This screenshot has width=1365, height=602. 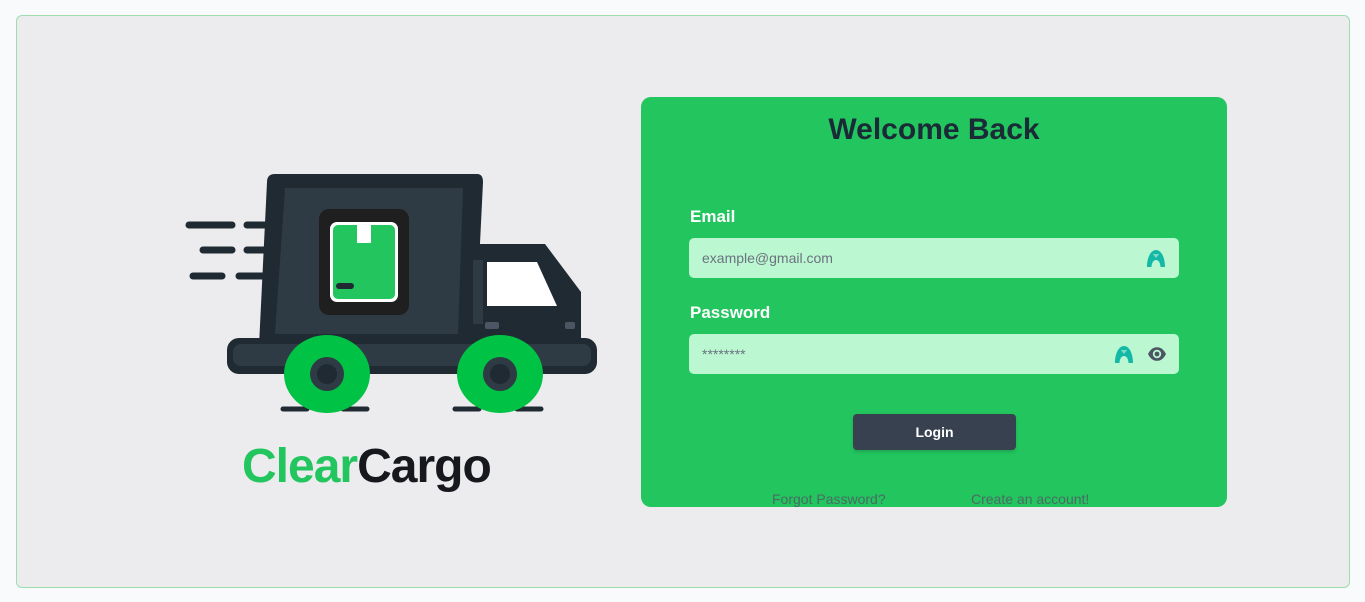 What do you see at coordinates (934, 432) in the screenshot?
I see `login-button: Login` at bounding box center [934, 432].